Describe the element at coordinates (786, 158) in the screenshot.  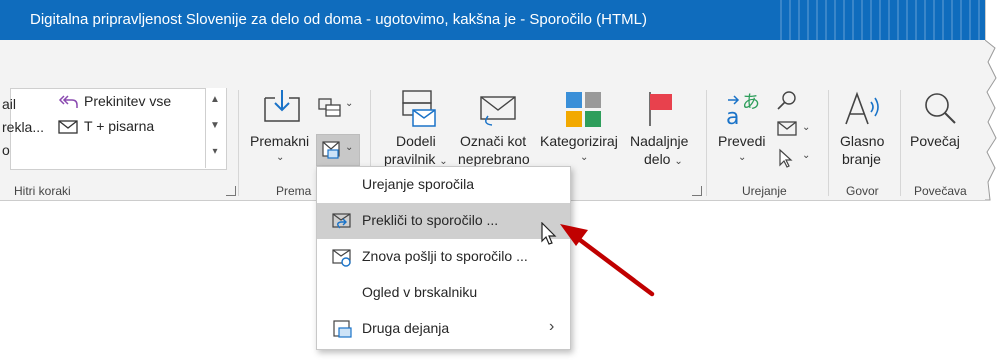
I see `select-cursor-icon` at that location.